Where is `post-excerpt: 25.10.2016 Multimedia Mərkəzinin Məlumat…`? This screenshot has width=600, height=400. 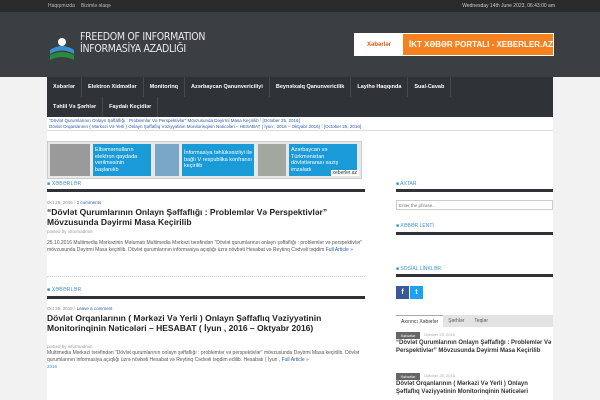
post-excerpt: 25.10.2016 Multimedia Mərkəzinin Məlumat… is located at coordinates (207, 246).